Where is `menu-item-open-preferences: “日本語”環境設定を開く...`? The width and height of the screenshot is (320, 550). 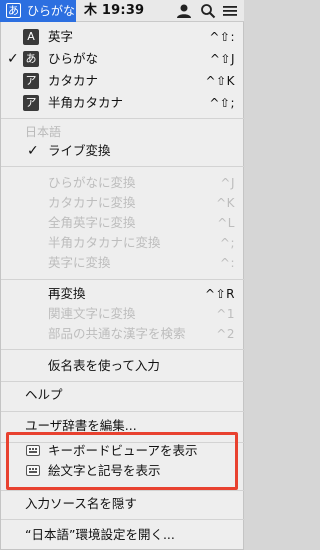 menu-item-open-preferences: “日本語”環境設定を開く... is located at coordinates (123, 535).